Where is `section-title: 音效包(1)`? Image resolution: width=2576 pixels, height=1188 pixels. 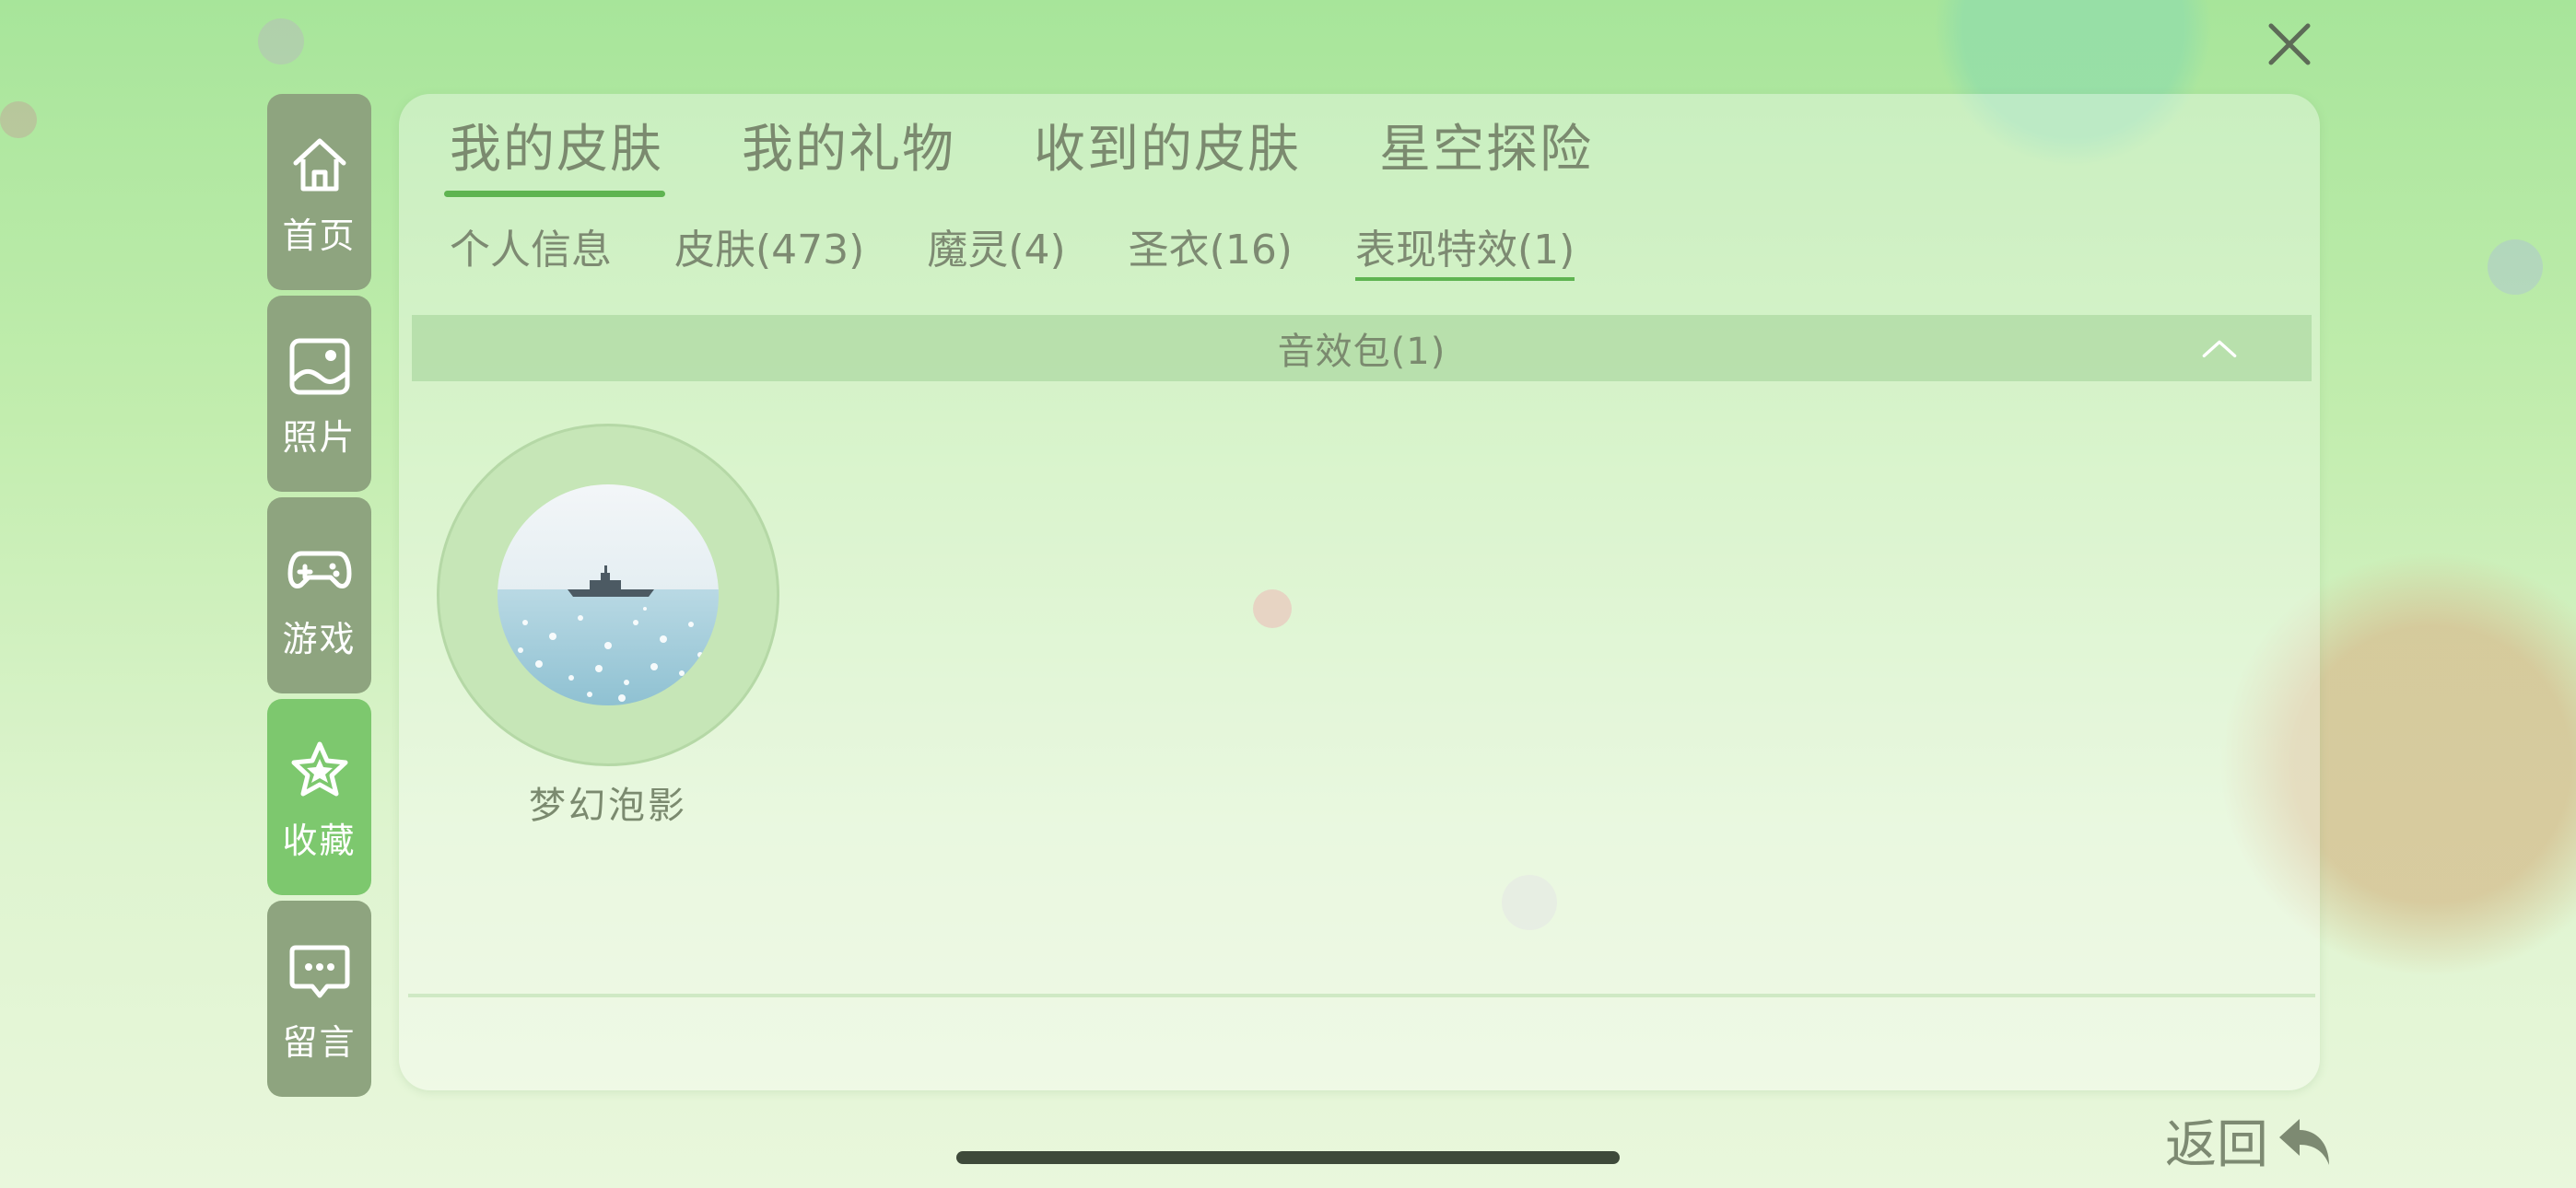
section-title: 音效包(1) is located at coordinates (1361, 352).